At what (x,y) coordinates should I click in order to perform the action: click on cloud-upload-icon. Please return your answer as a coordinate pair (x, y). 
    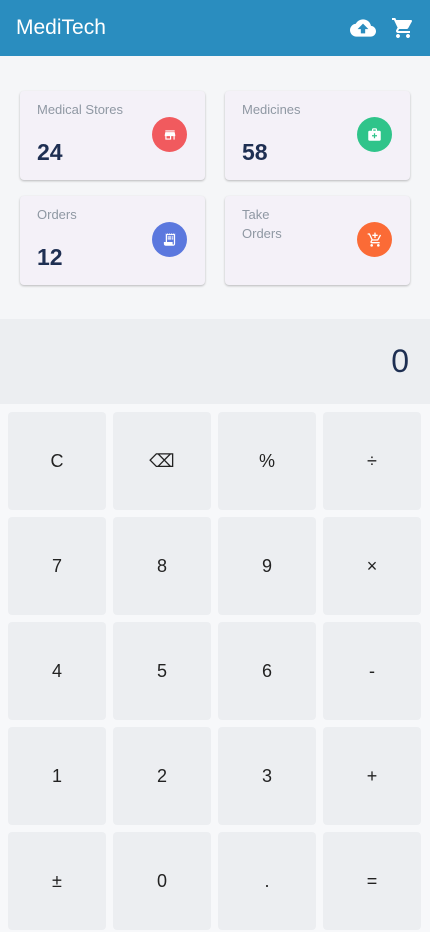
    Looking at the image, I should click on (363, 28).